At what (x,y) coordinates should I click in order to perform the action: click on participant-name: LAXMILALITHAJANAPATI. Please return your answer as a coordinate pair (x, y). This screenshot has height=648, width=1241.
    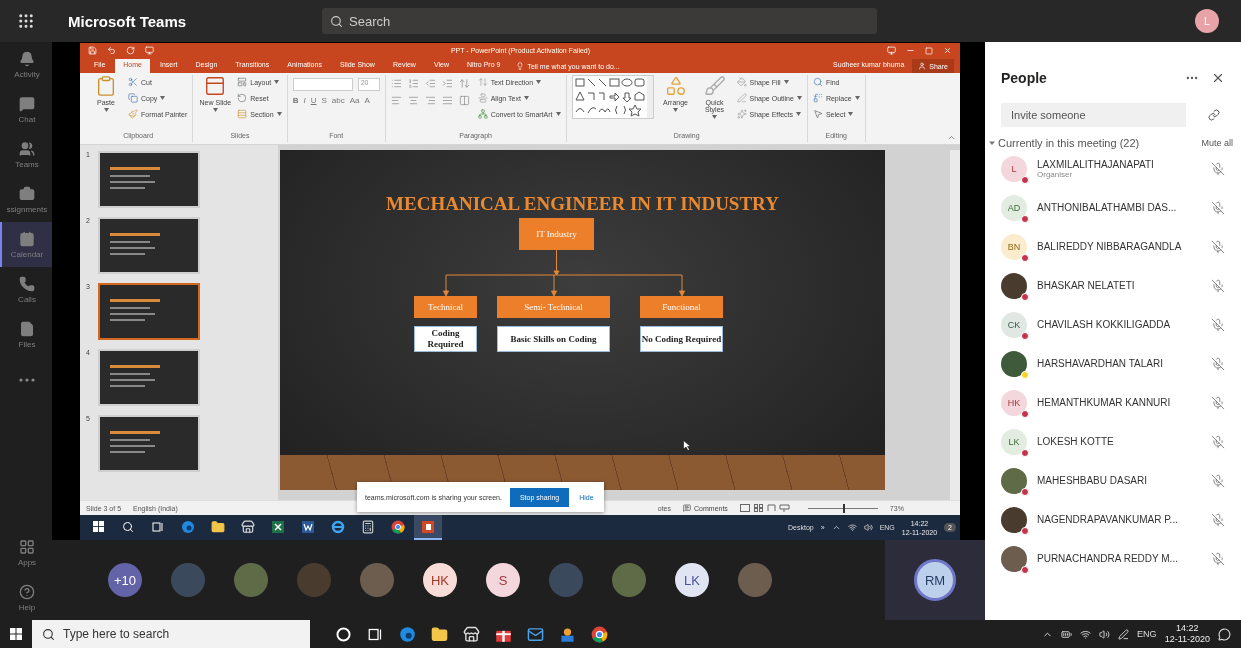
    Looking at the image, I should click on (1096, 164).